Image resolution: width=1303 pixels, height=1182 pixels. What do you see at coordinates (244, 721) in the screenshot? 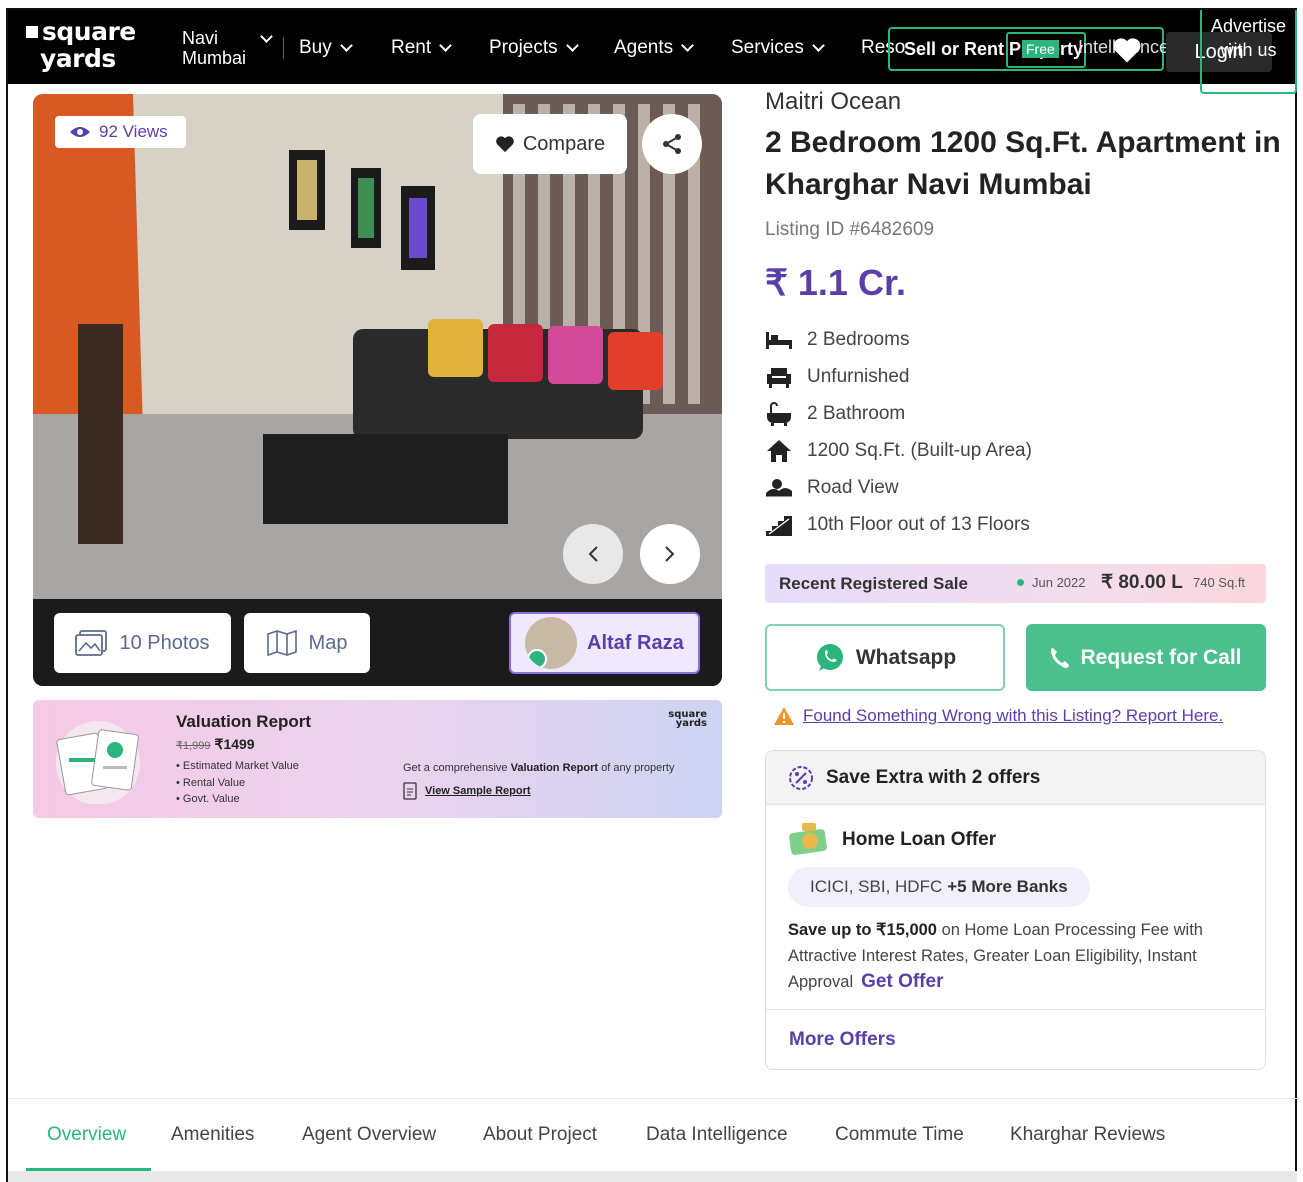
I see `valuation-title: Valuation Report` at bounding box center [244, 721].